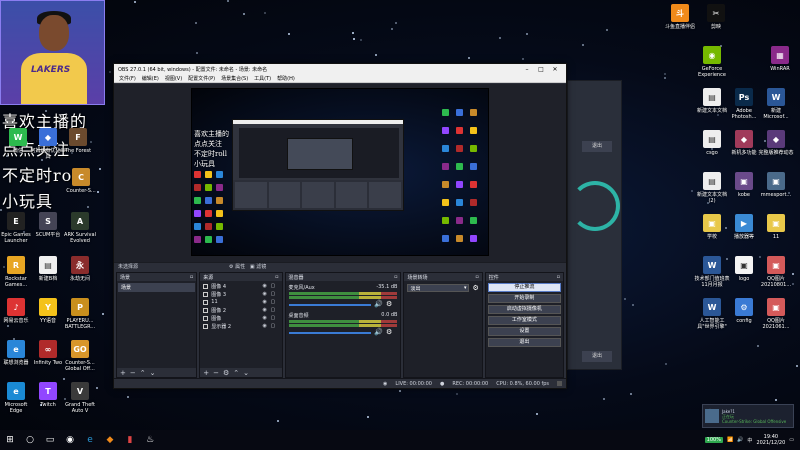 The width and height of the screenshot is (800, 450). I want to click on desktop-icon-right-8: ◆ 新机多功能, so click(744, 143).